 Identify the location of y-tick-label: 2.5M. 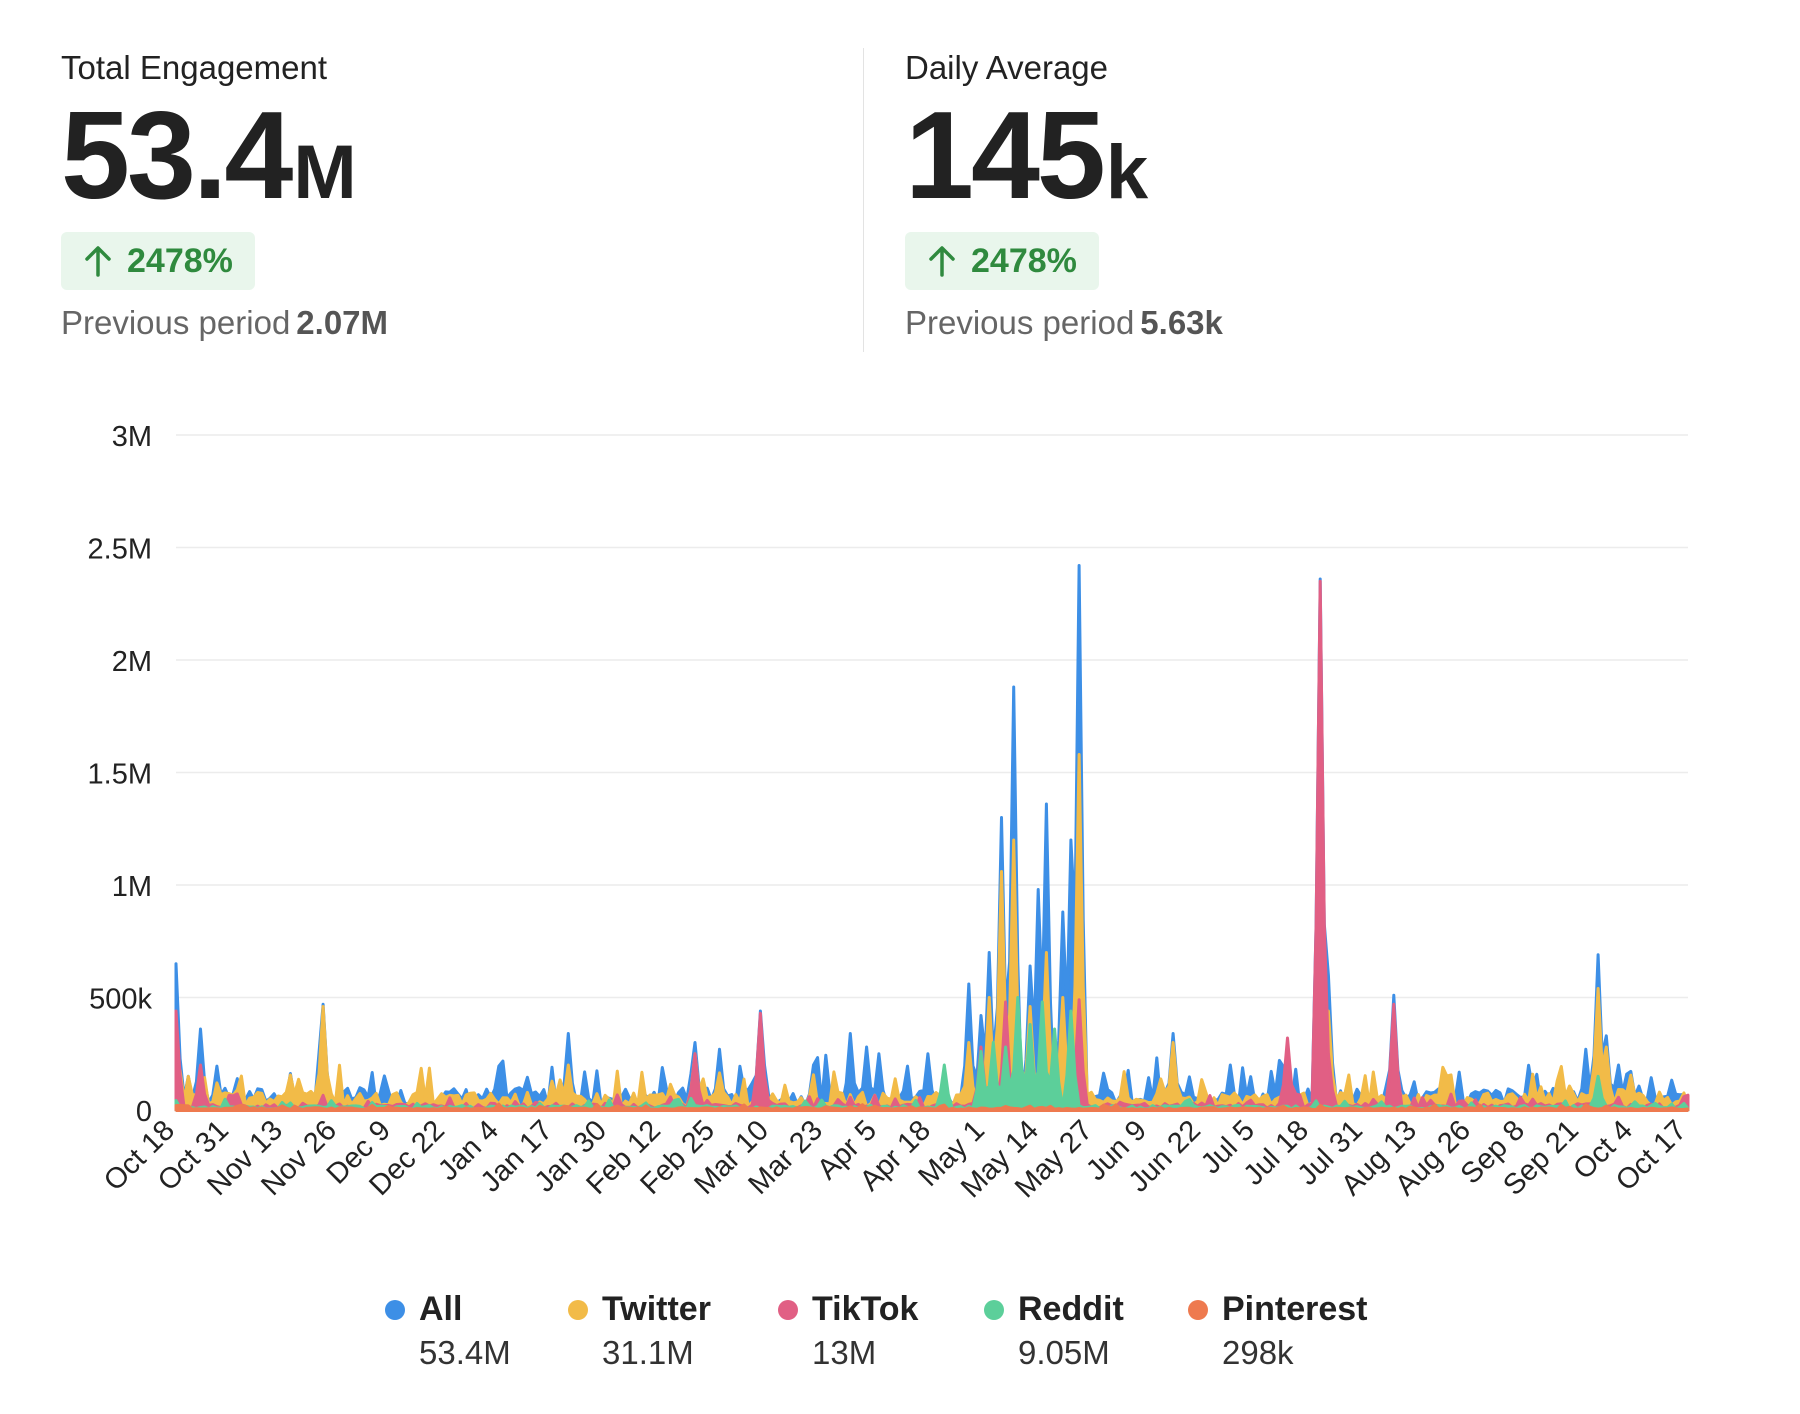
(120, 550).